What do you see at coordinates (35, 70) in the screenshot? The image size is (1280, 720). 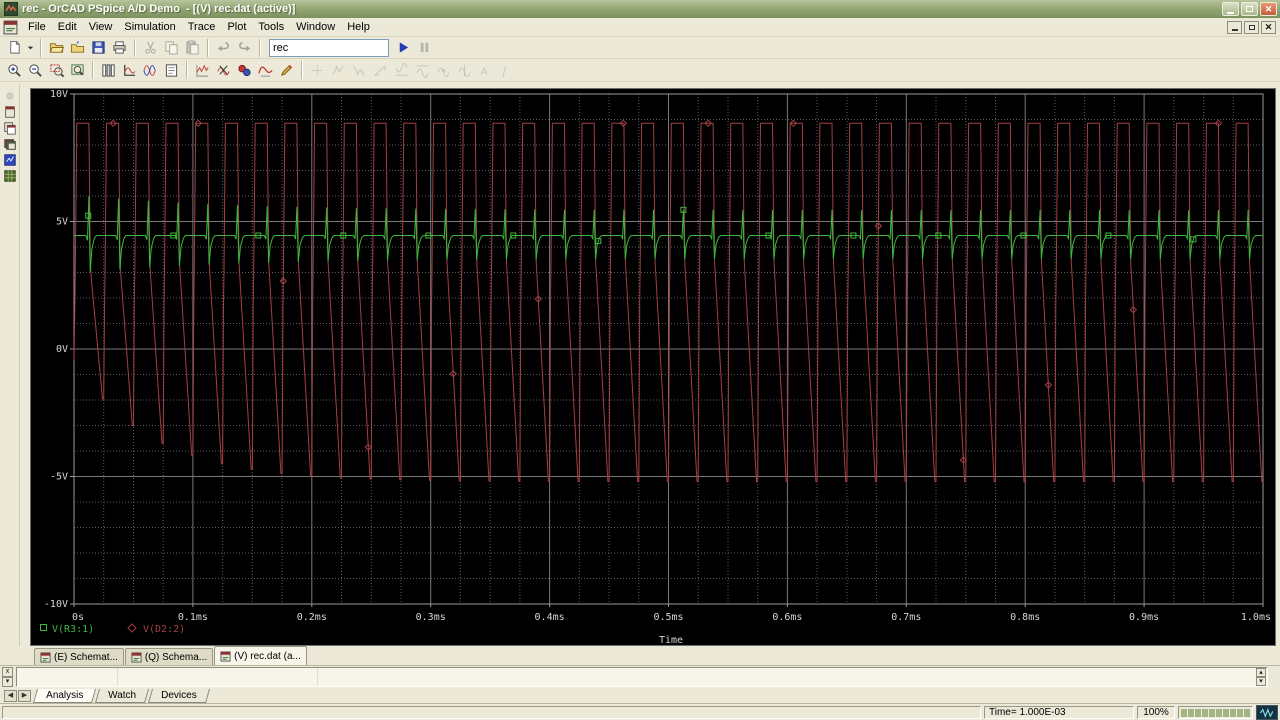 I see `zoom-out-button` at bounding box center [35, 70].